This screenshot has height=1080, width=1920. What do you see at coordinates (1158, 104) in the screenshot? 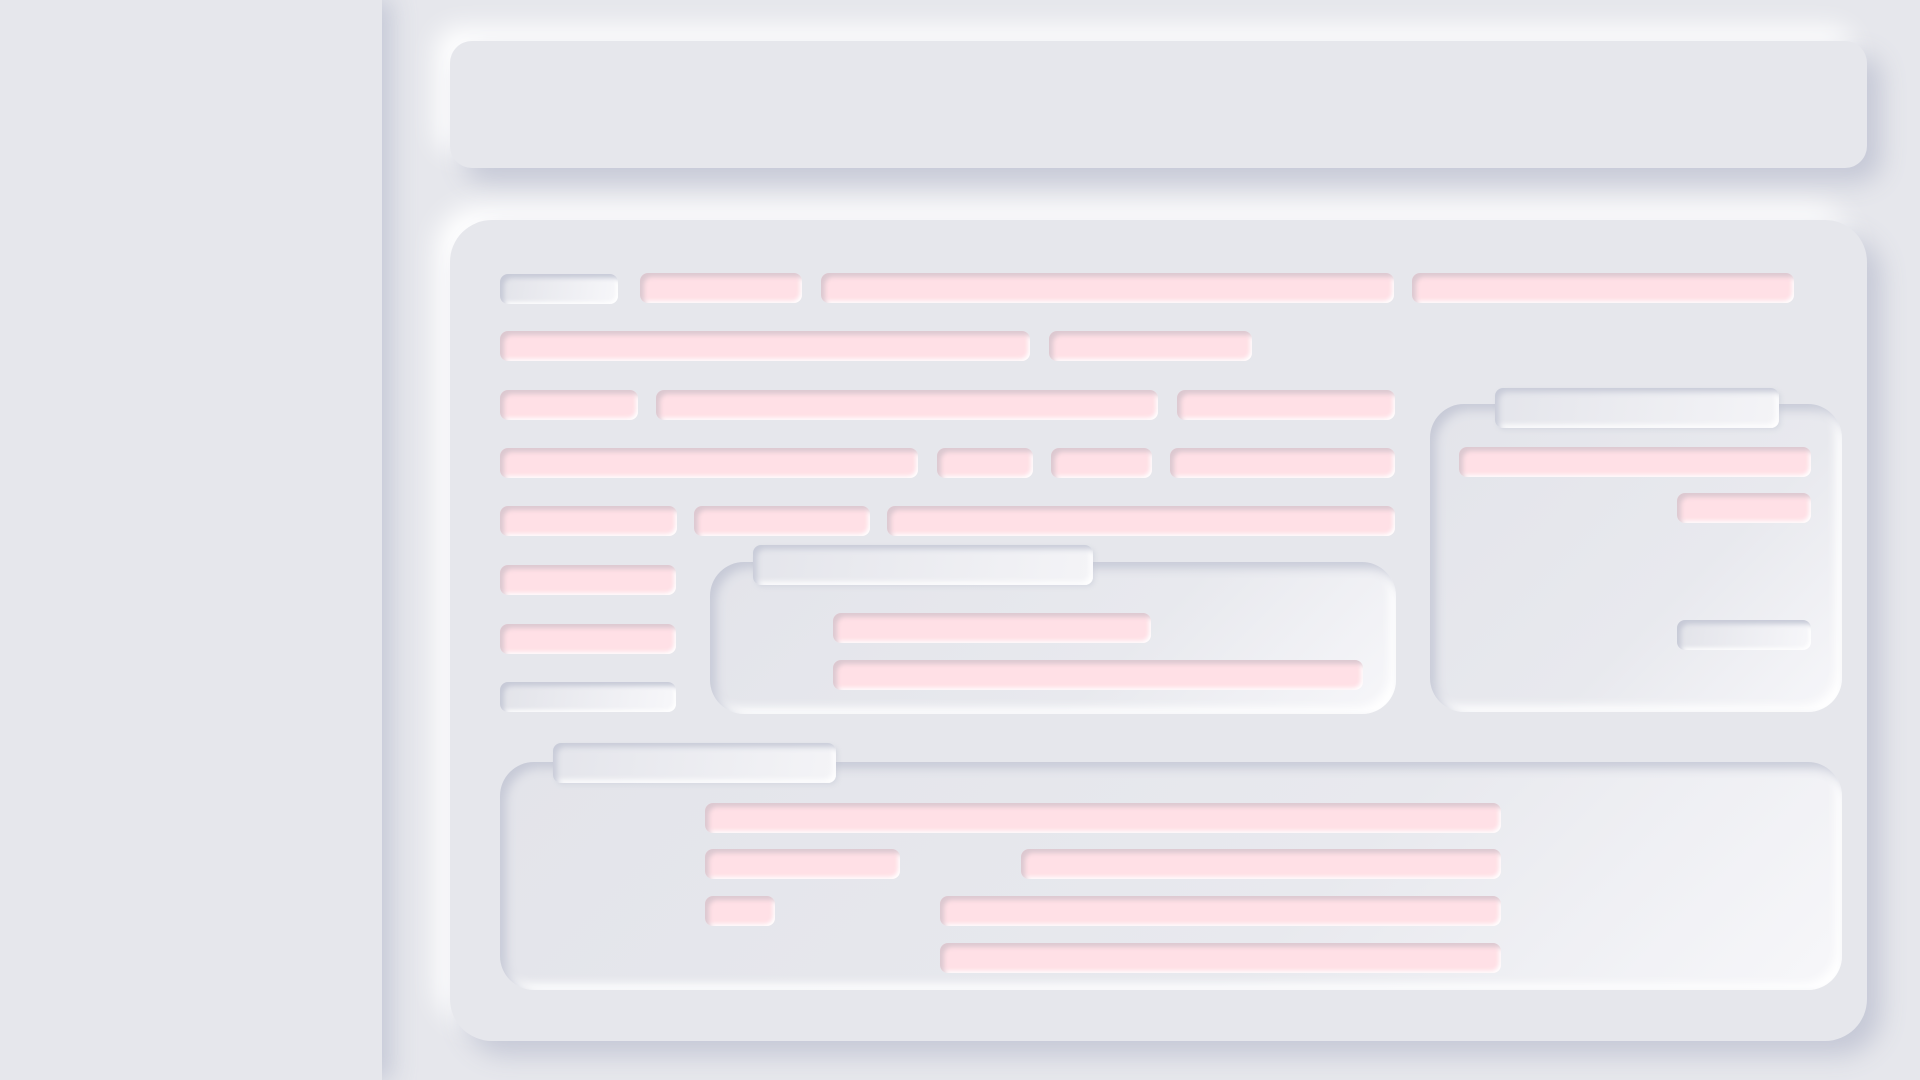
I see `header-bar` at bounding box center [1158, 104].